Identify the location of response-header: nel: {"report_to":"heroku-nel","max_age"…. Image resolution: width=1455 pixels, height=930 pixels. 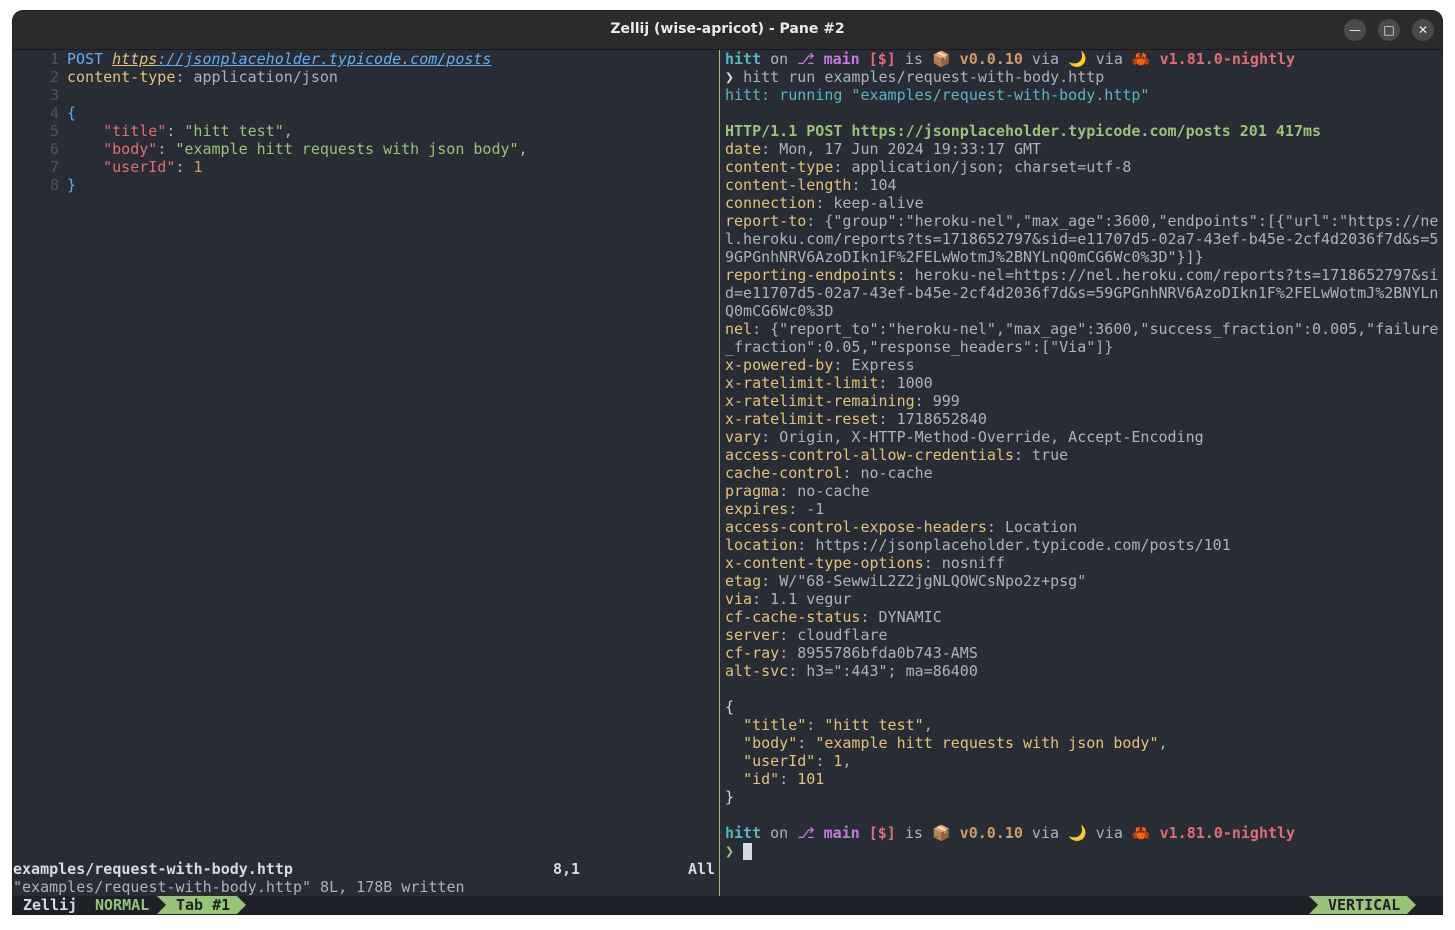
(1082, 329).